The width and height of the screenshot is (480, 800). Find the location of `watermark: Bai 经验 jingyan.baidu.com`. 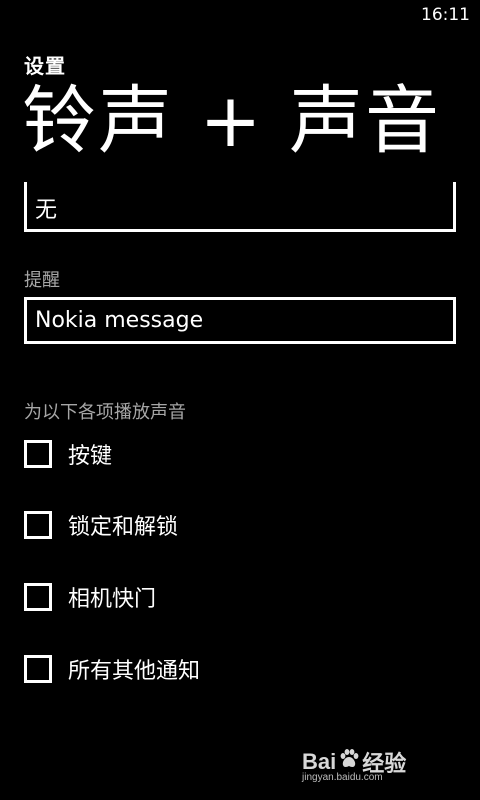

watermark: Bai 经验 jingyan.baidu.com is located at coordinates (377, 764).